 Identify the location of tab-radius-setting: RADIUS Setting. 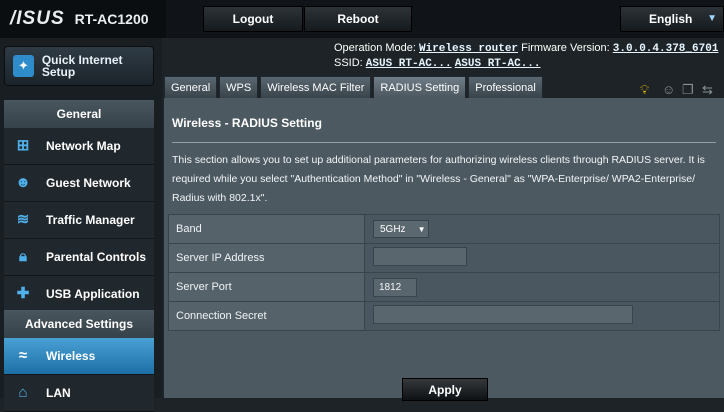
(420, 87).